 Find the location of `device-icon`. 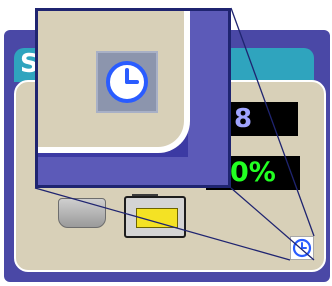

device-icon is located at coordinates (82, 213).